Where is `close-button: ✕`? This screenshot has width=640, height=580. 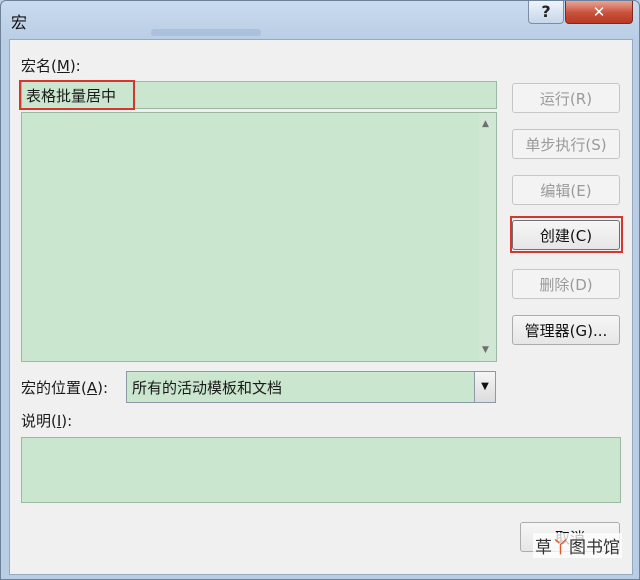 close-button: ✕ is located at coordinates (599, 12).